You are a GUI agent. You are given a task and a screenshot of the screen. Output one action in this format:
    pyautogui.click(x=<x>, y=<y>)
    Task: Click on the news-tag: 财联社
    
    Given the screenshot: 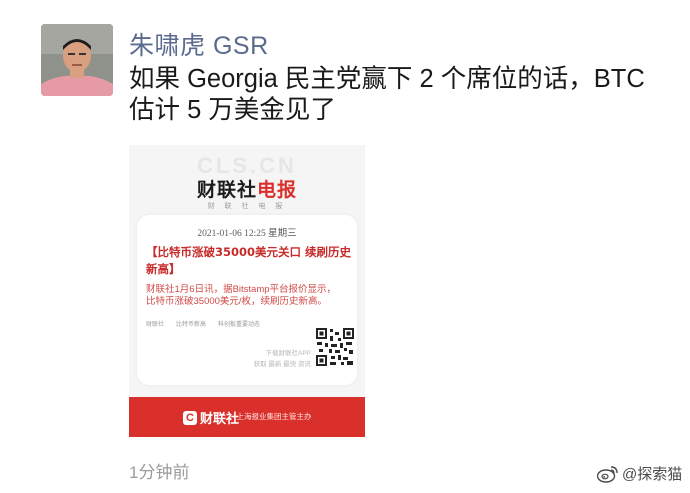 What is the action you would take?
    pyautogui.click(x=155, y=325)
    